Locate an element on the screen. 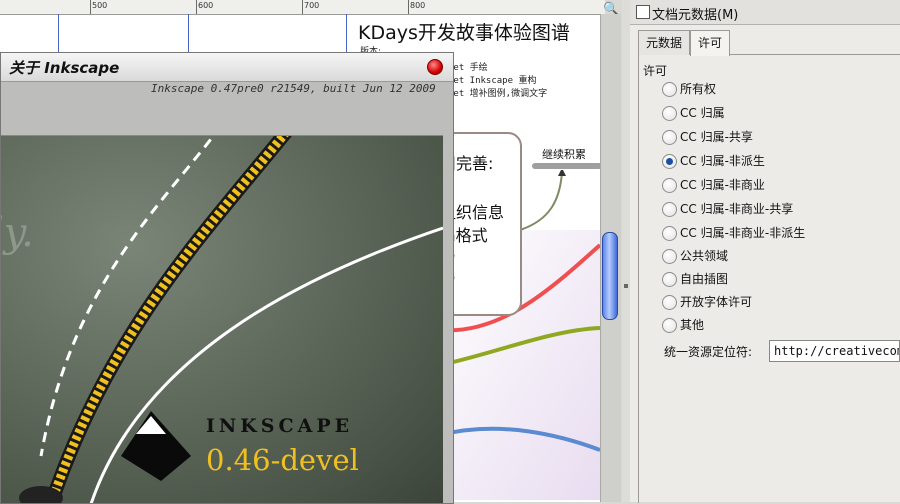  license-option: CC 归属-非商业 is located at coordinates (777, 185).